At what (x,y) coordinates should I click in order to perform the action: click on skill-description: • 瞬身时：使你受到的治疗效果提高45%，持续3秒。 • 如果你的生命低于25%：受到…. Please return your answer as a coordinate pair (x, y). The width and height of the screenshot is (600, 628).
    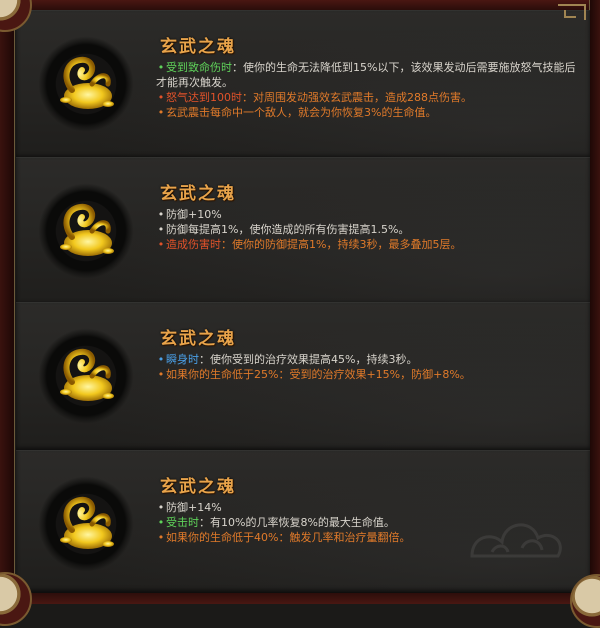
    Looking at the image, I should click on (366, 367).